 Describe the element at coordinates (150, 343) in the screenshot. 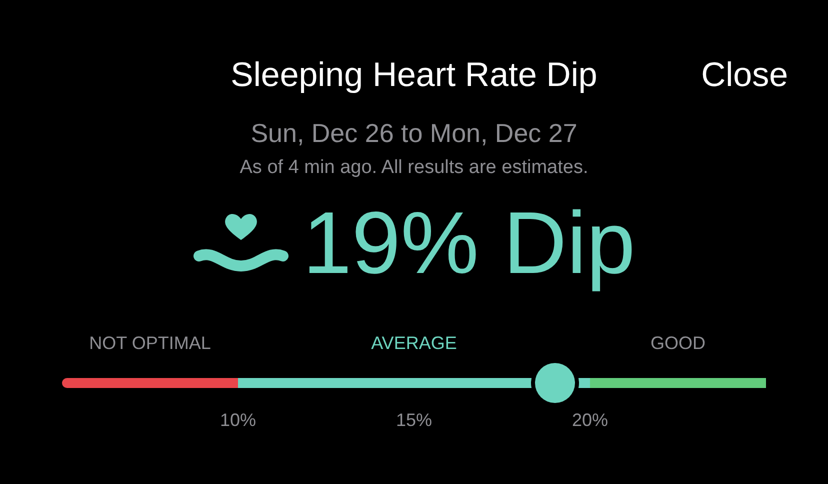

I see `zone-label: NOT OPTIMAL` at that location.